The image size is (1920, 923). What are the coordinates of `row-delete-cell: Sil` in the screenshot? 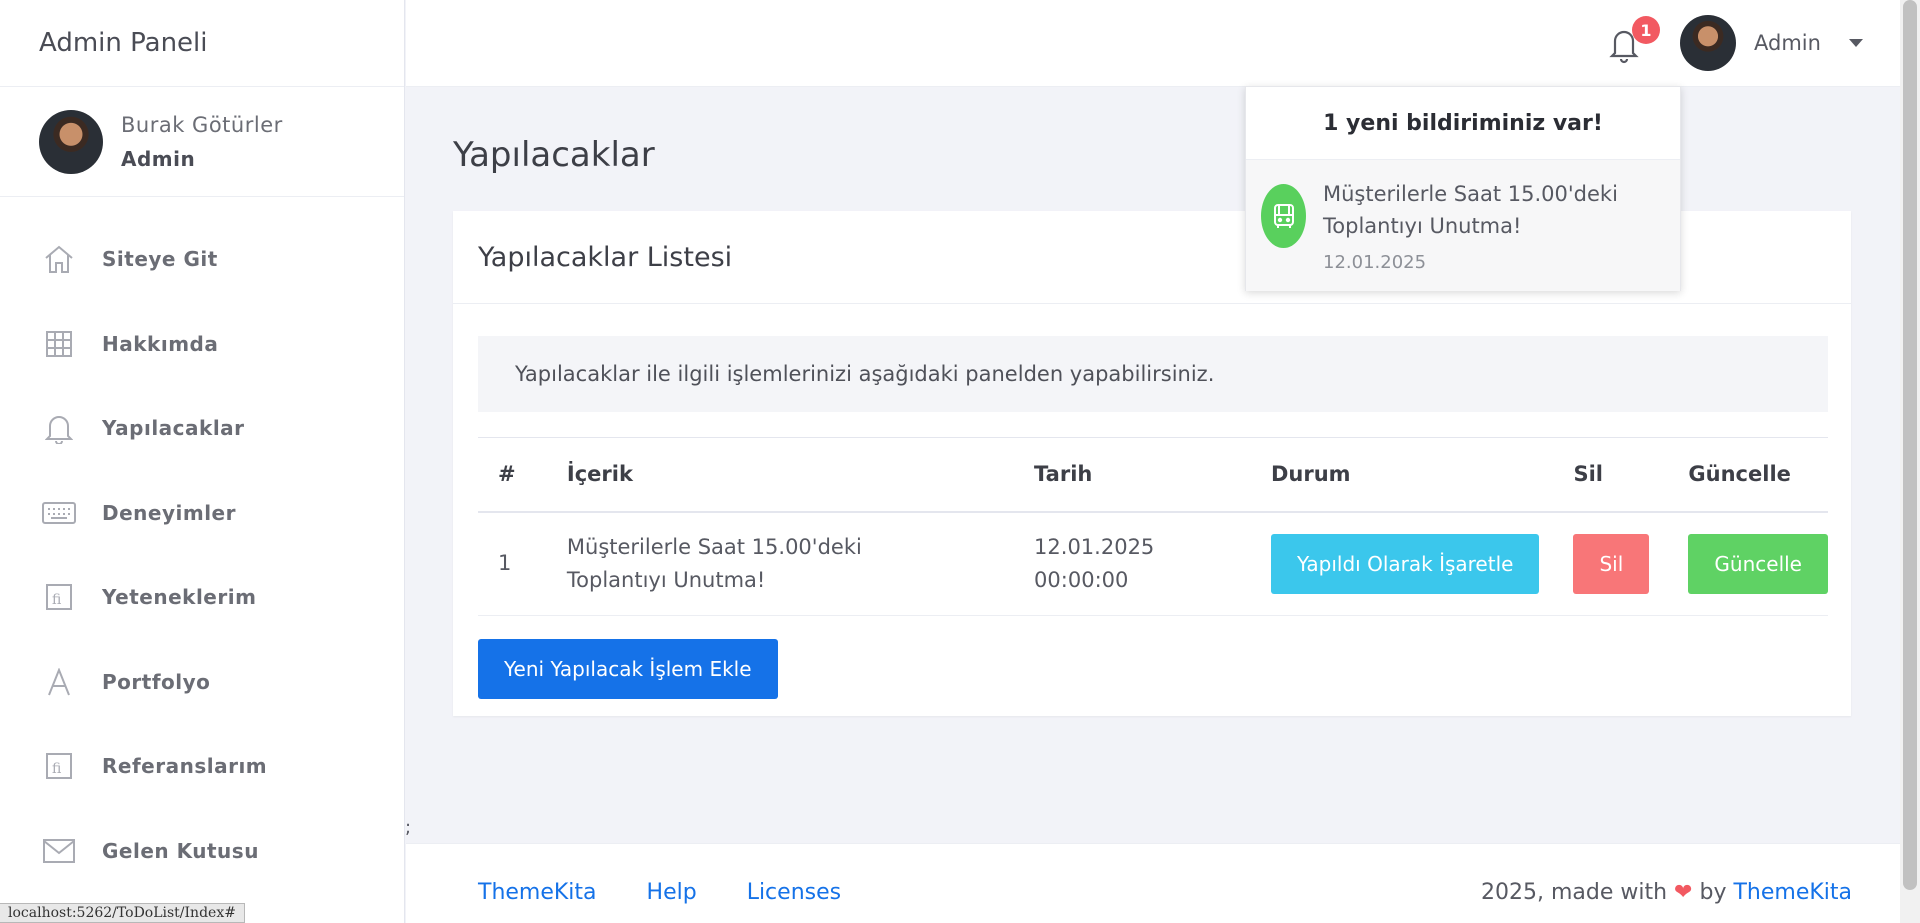 It's located at (1611, 563).